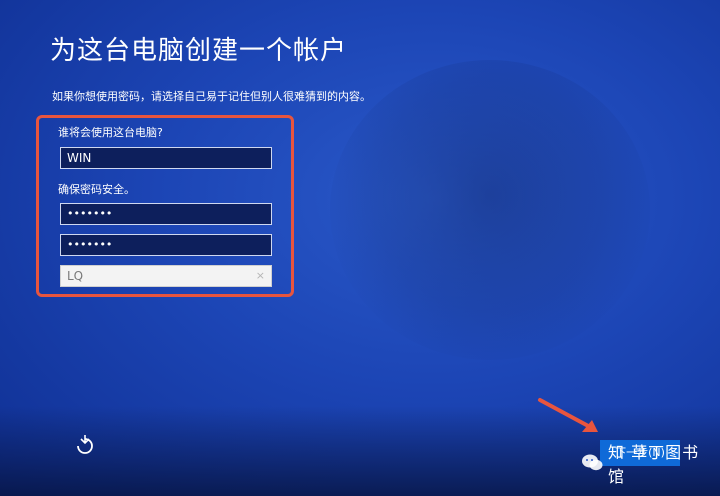  What do you see at coordinates (166, 158) in the screenshot?
I see `username-field: WIN` at bounding box center [166, 158].